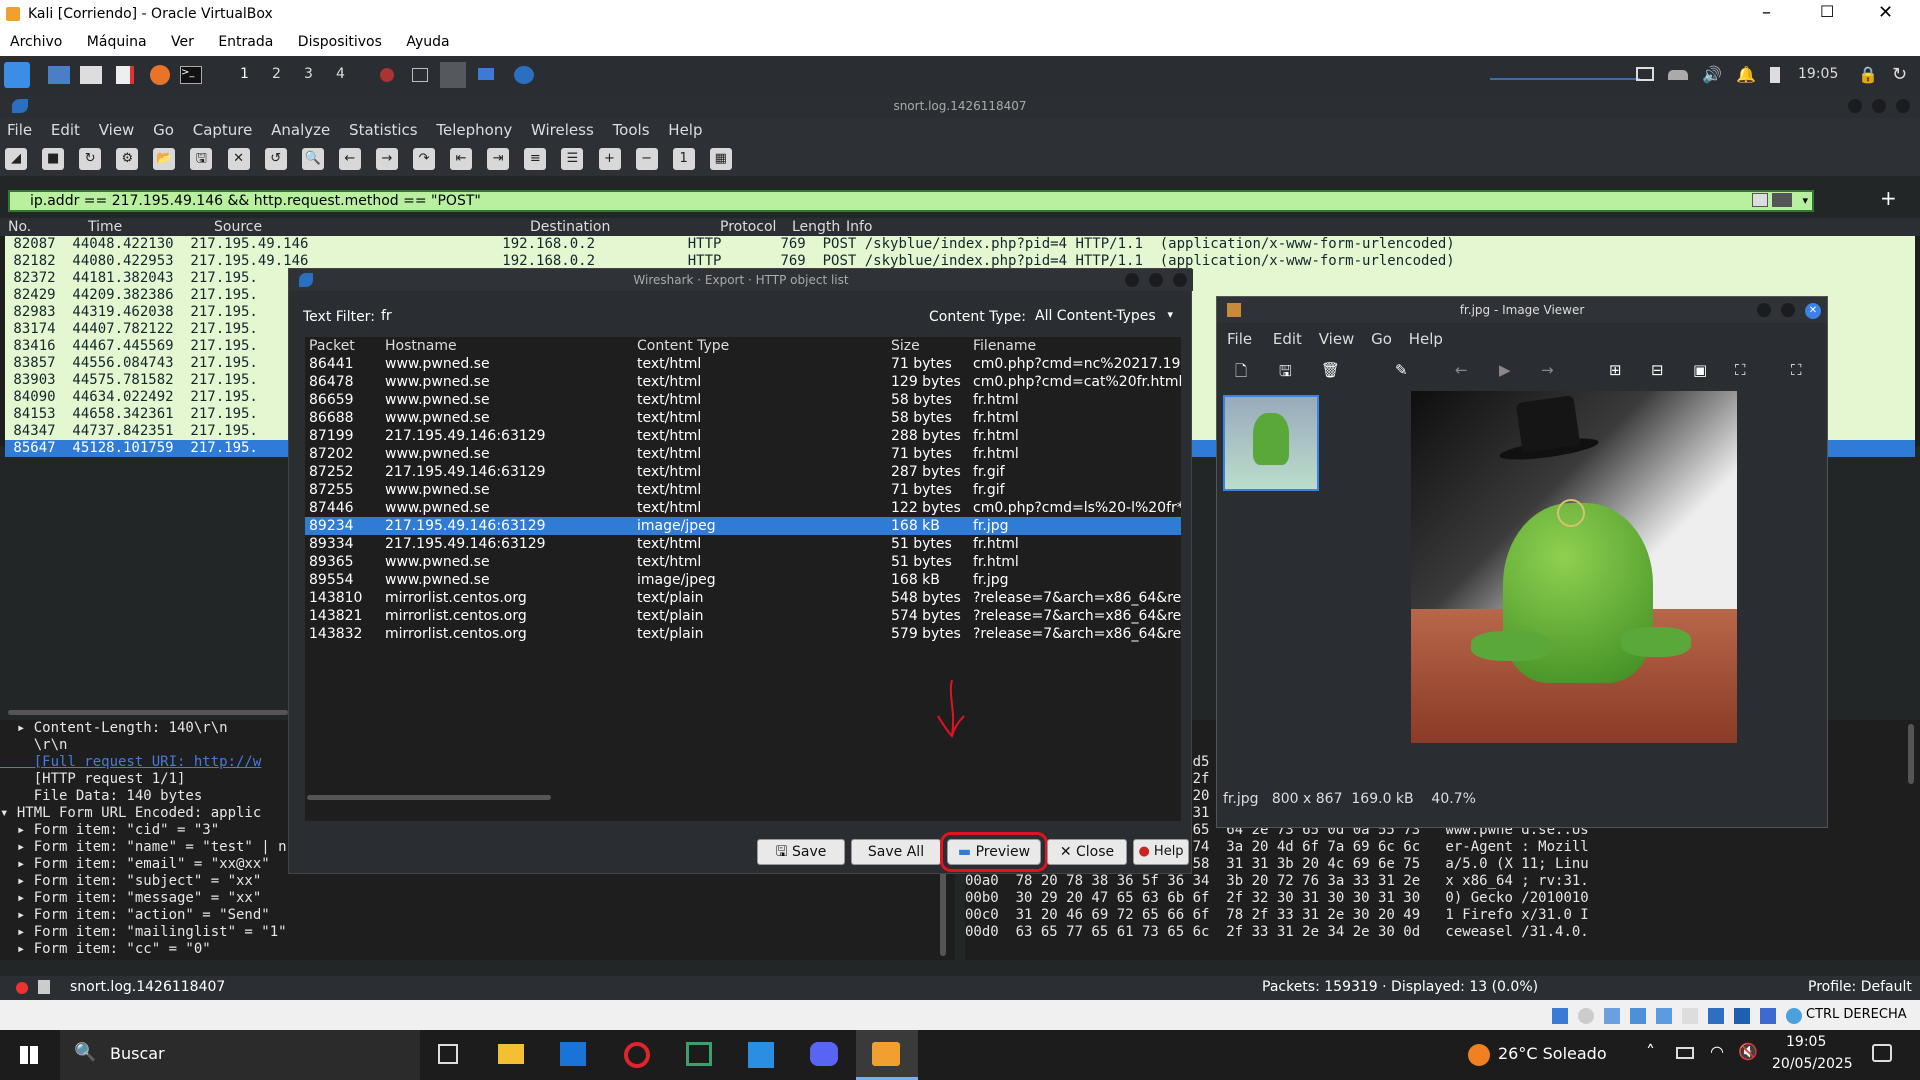 The height and width of the screenshot is (1080, 1920). I want to click on minimize-icon: –, so click(1766, 12).